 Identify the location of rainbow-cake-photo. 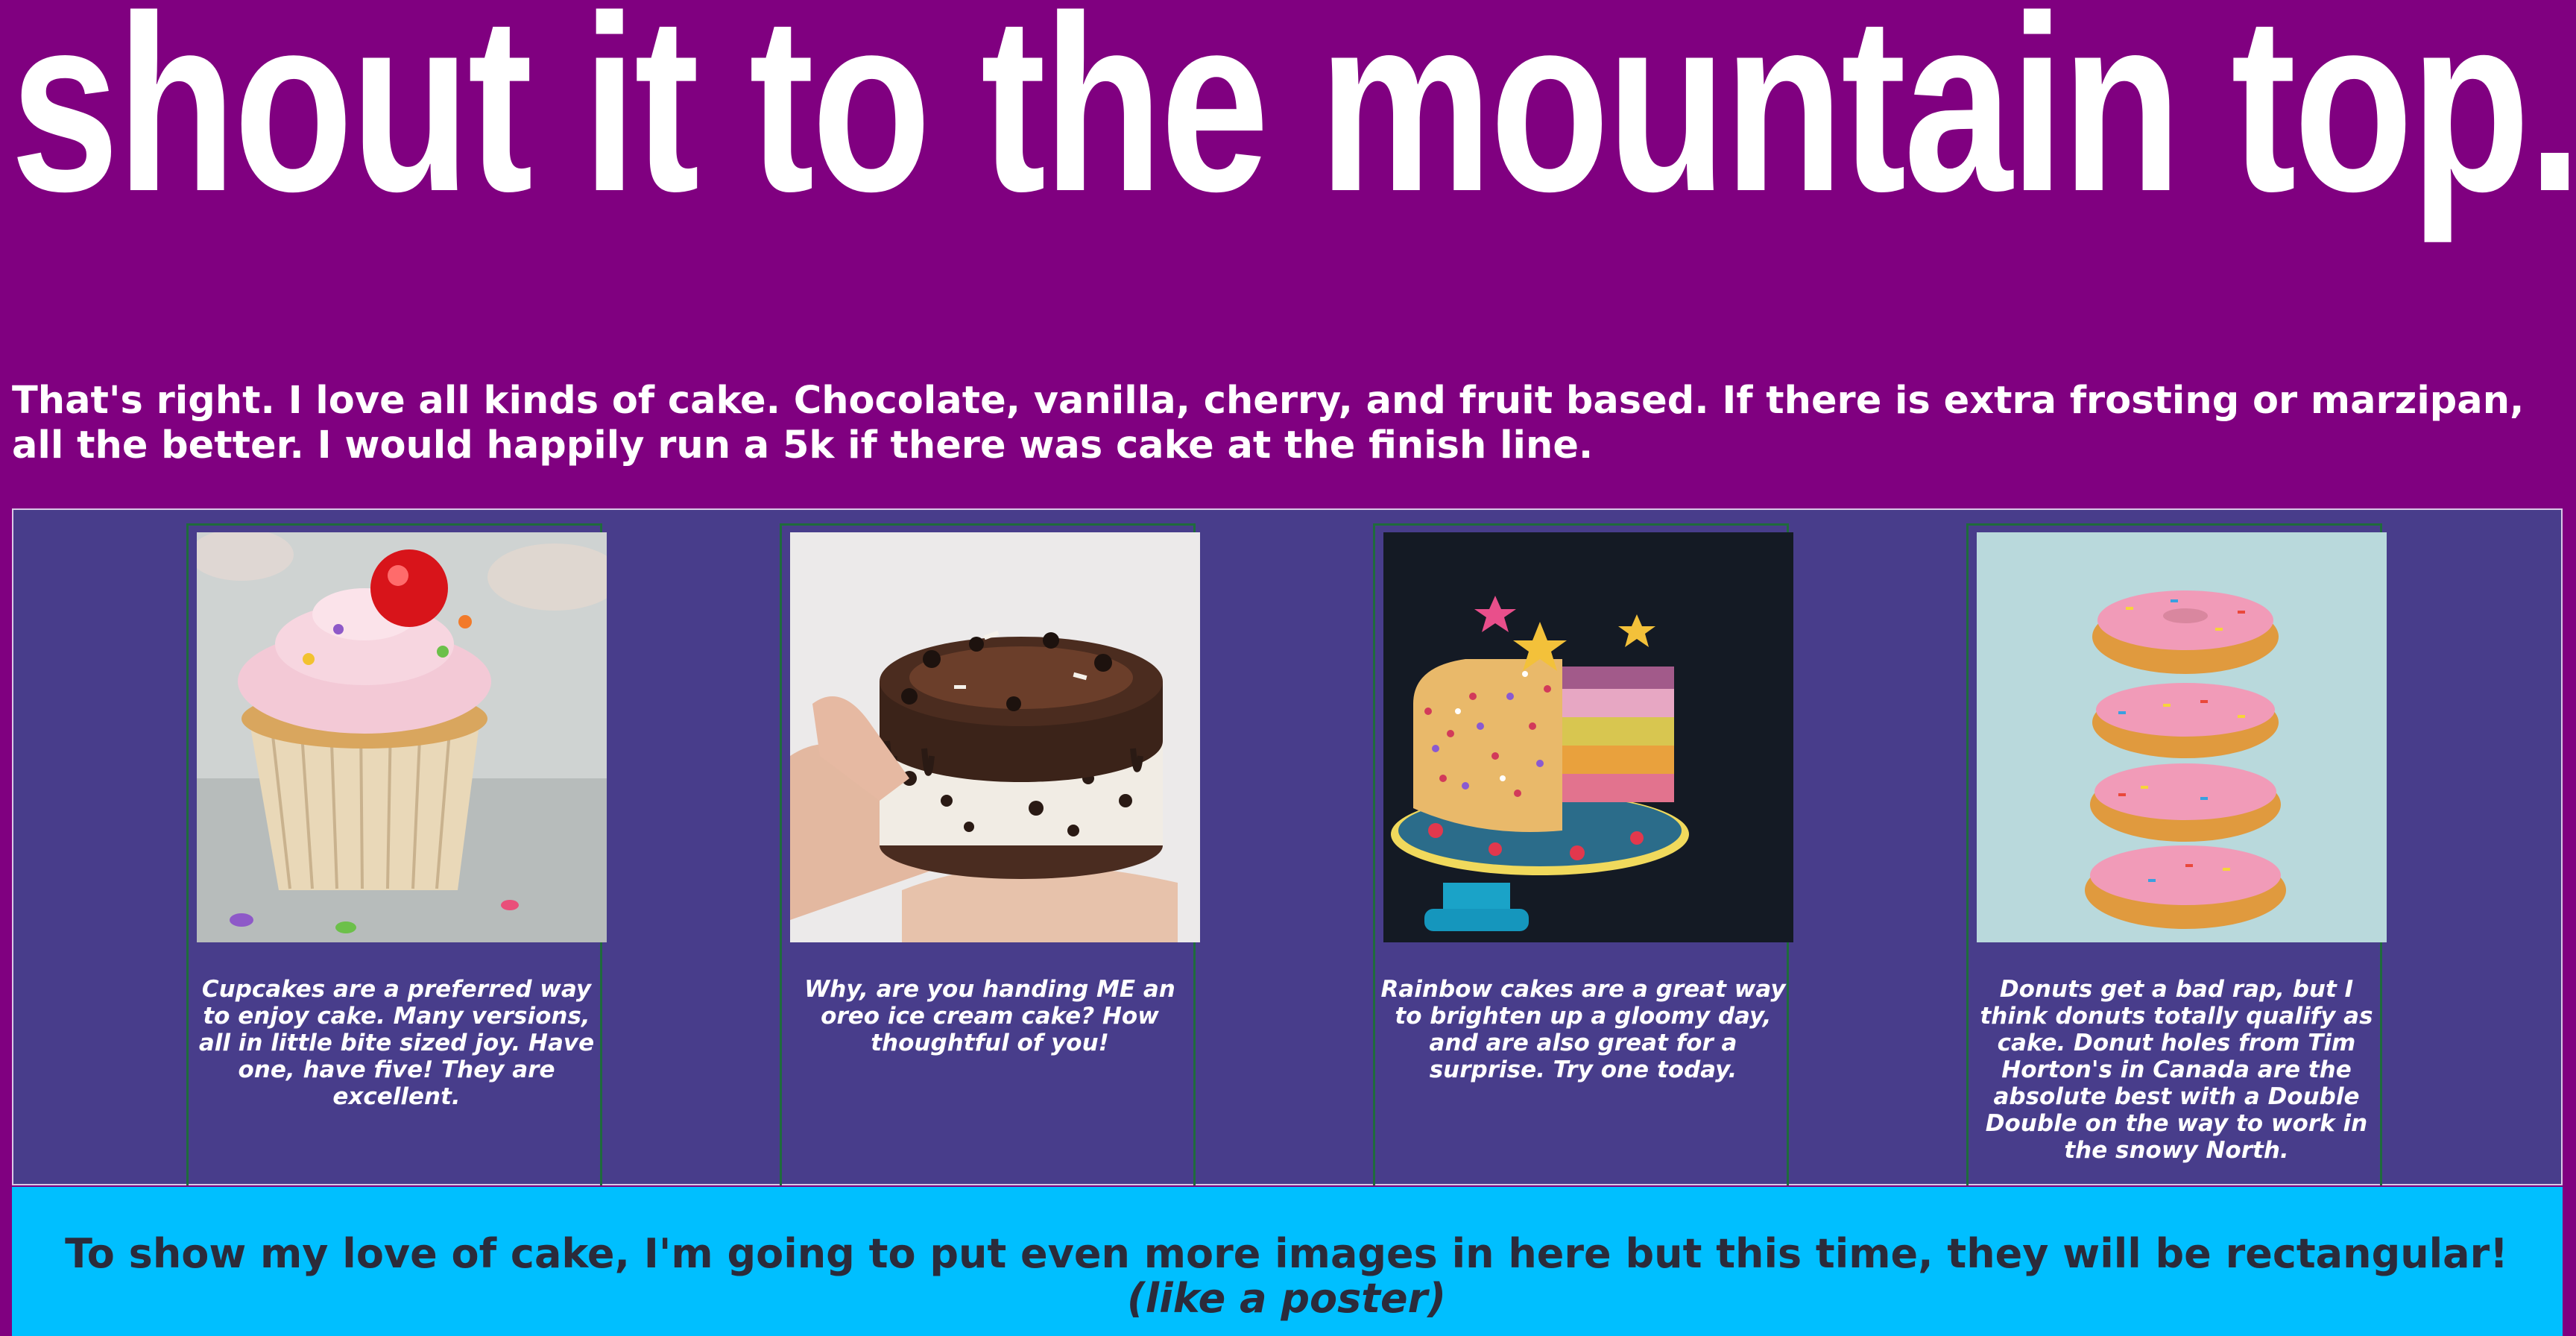
(1588, 737).